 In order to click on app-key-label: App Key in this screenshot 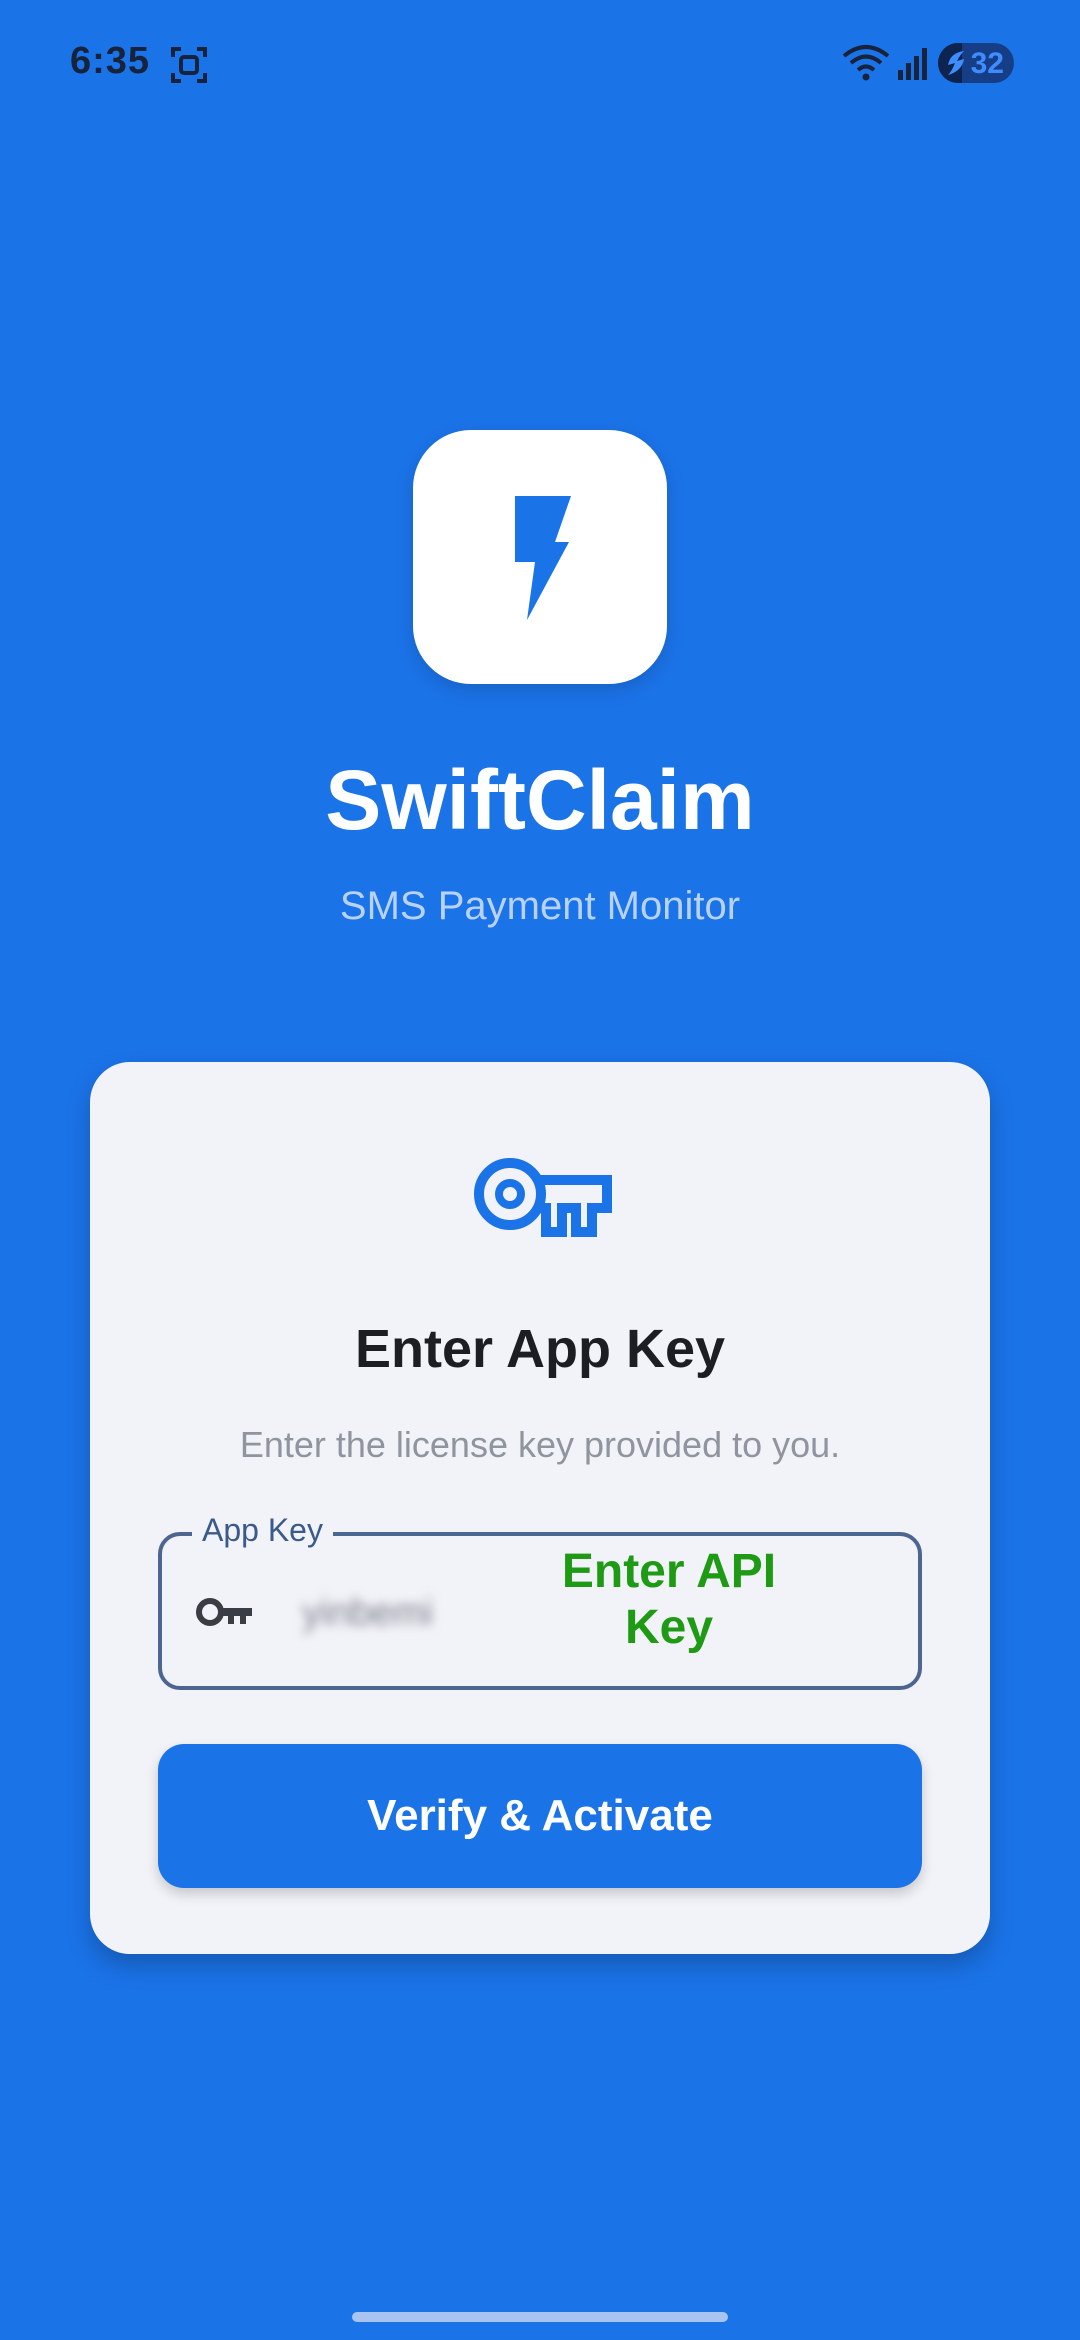, I will do `click(262, 1530)`.